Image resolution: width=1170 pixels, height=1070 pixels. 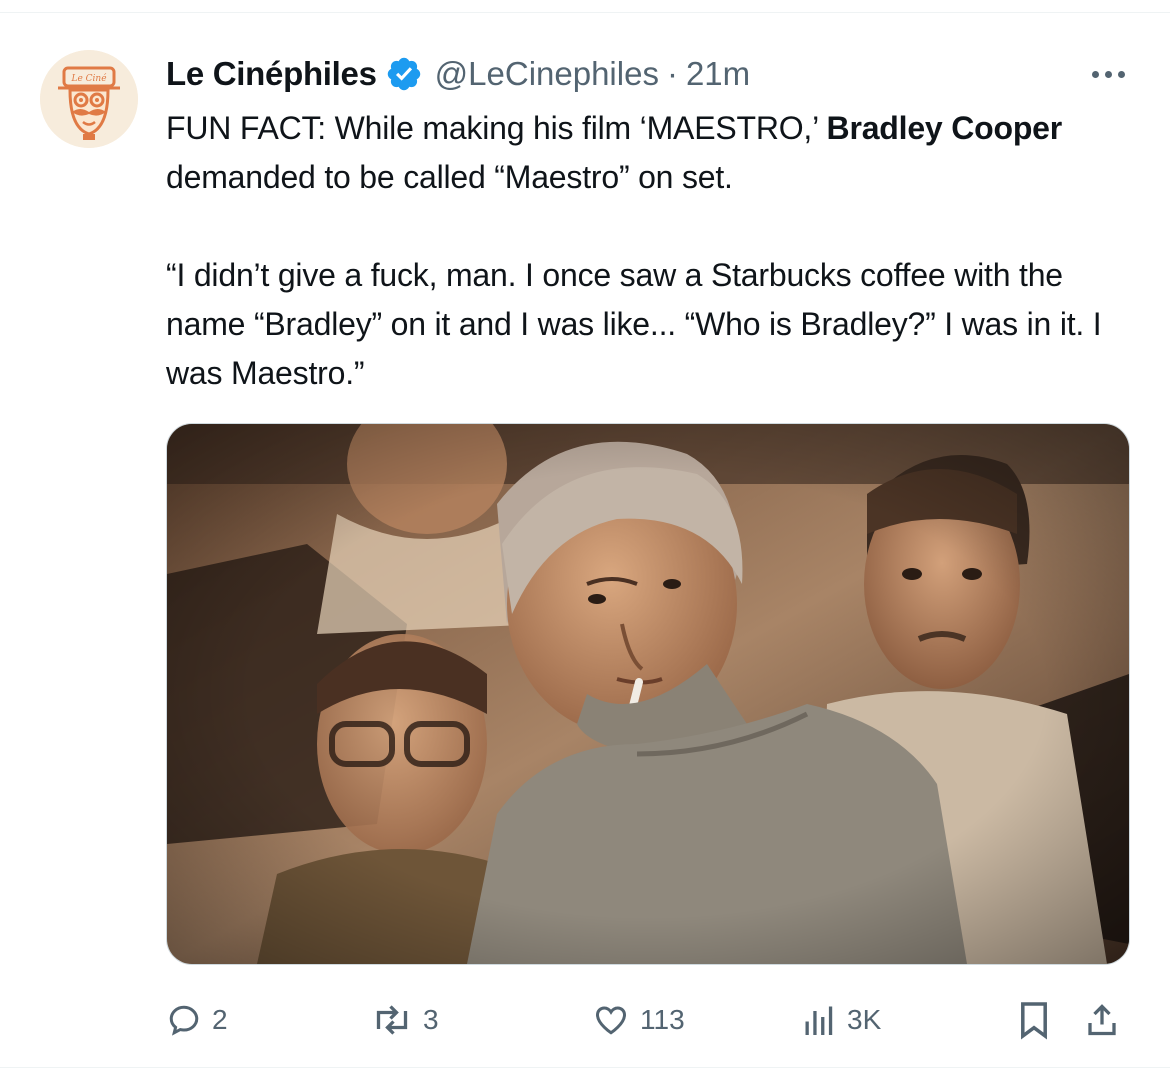 What do you see at coordinates (271, 74) in the screenshot?
I see `author-name: Le Cinéphiles` at bounding box center [271, 74].